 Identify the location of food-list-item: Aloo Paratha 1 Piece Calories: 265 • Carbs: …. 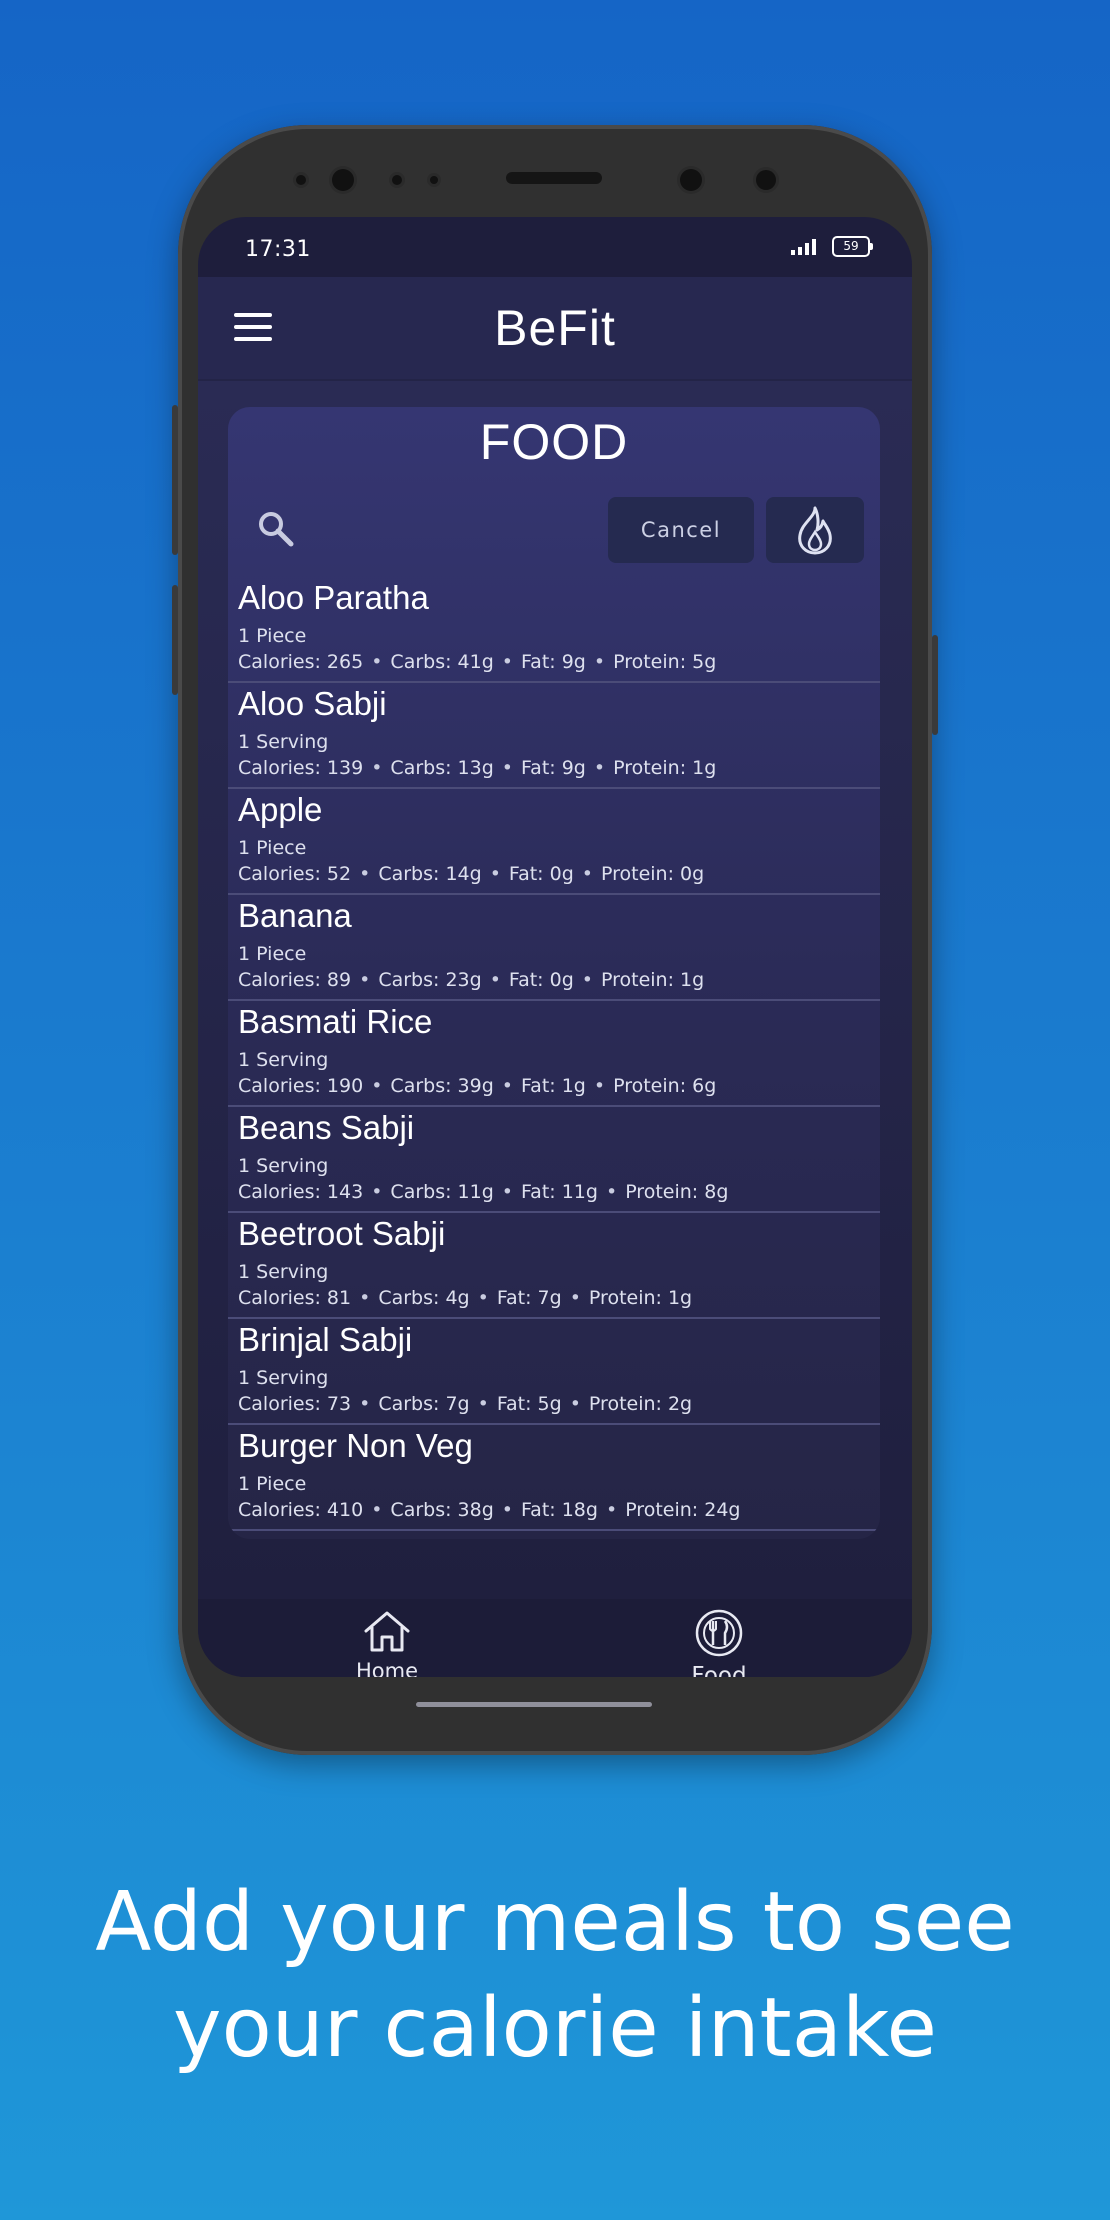
(554, 630).